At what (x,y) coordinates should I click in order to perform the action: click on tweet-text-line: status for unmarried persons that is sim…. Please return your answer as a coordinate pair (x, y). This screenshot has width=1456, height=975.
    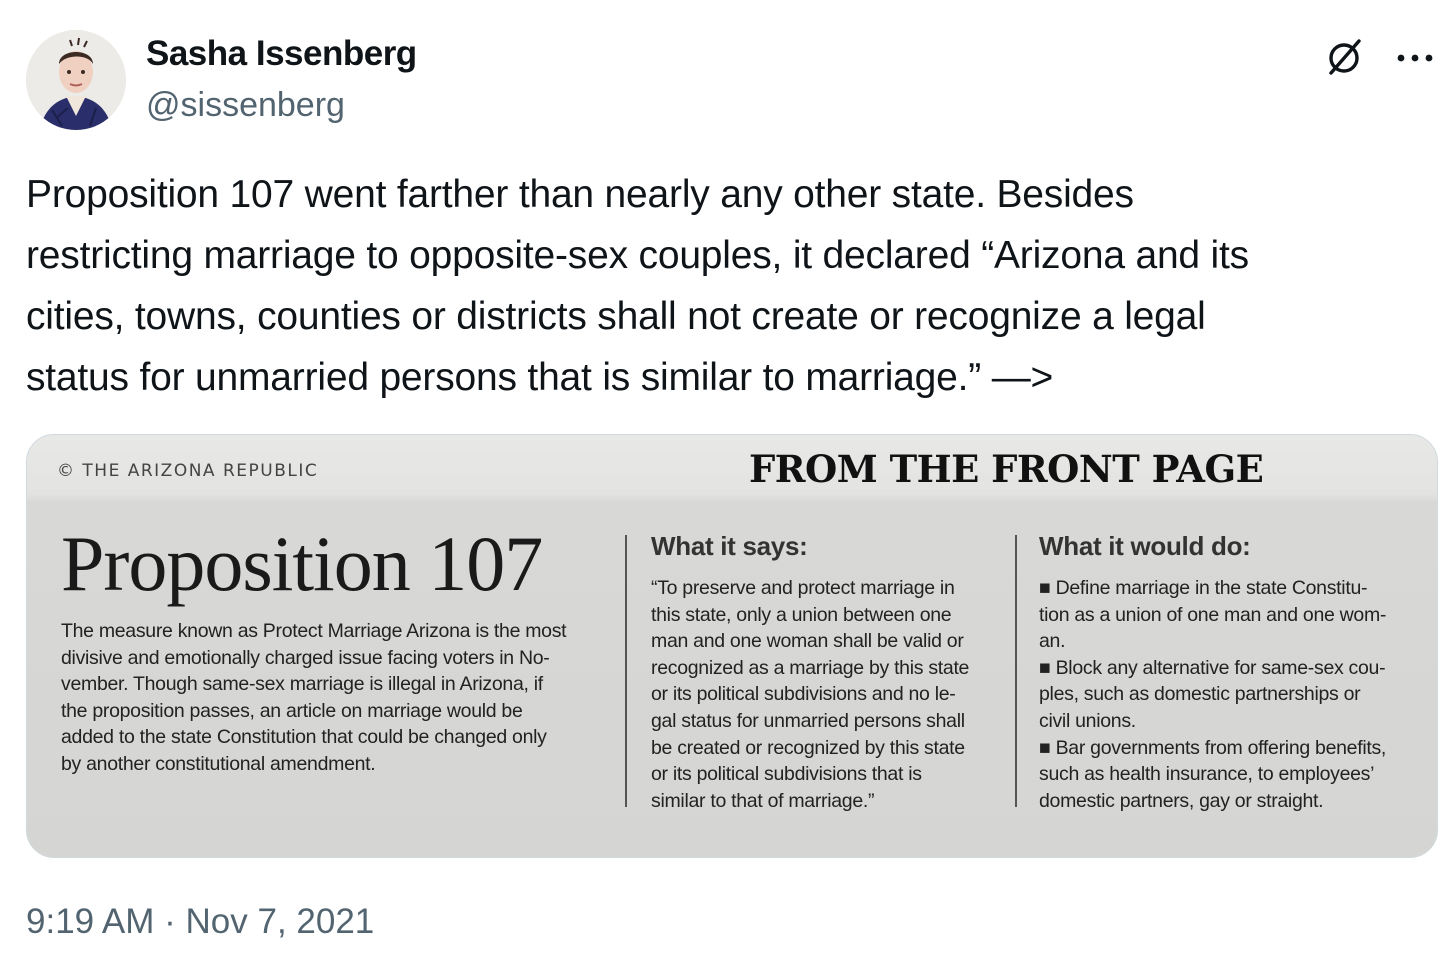
    Looking at the image, I should click on (540, 377).